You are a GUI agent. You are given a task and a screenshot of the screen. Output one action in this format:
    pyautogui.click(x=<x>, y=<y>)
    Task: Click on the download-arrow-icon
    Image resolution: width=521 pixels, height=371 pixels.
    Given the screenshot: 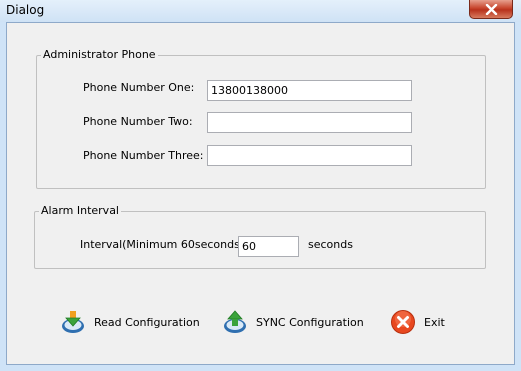 What is the action you would take?
    pyautogui.click(x=73, y=322)
    